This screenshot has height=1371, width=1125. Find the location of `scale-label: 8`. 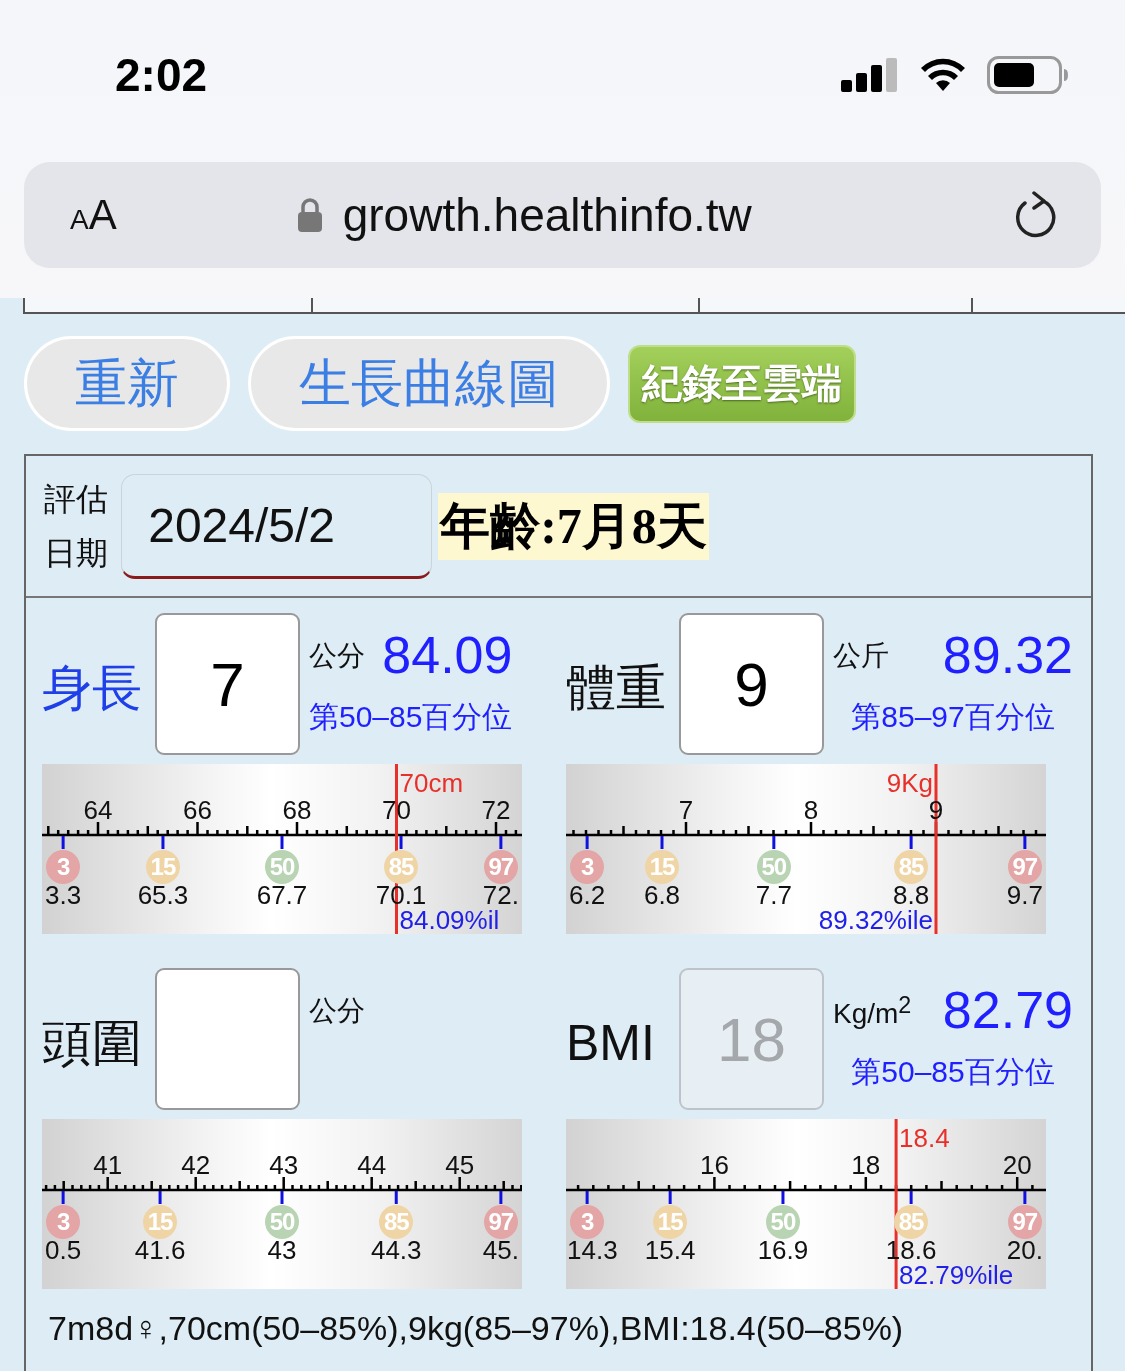

scale-label: 8 is located at coordinates (811, 810).